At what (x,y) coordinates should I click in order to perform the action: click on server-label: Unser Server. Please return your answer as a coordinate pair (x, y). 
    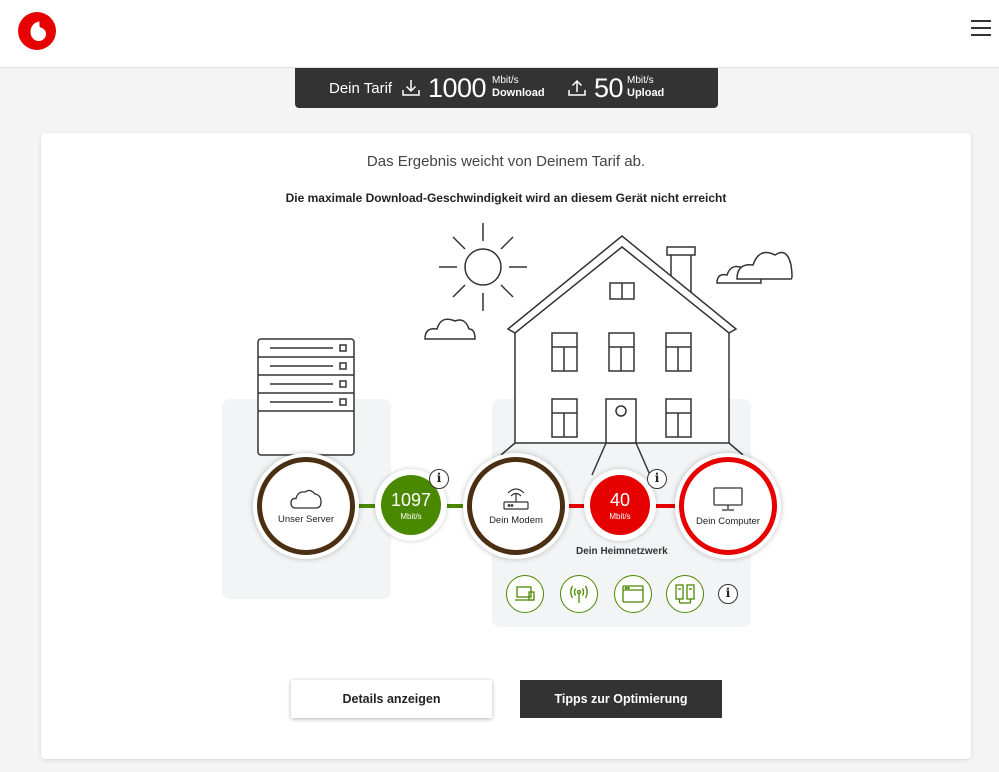
    Looking at the image, I should click on (306, 519).